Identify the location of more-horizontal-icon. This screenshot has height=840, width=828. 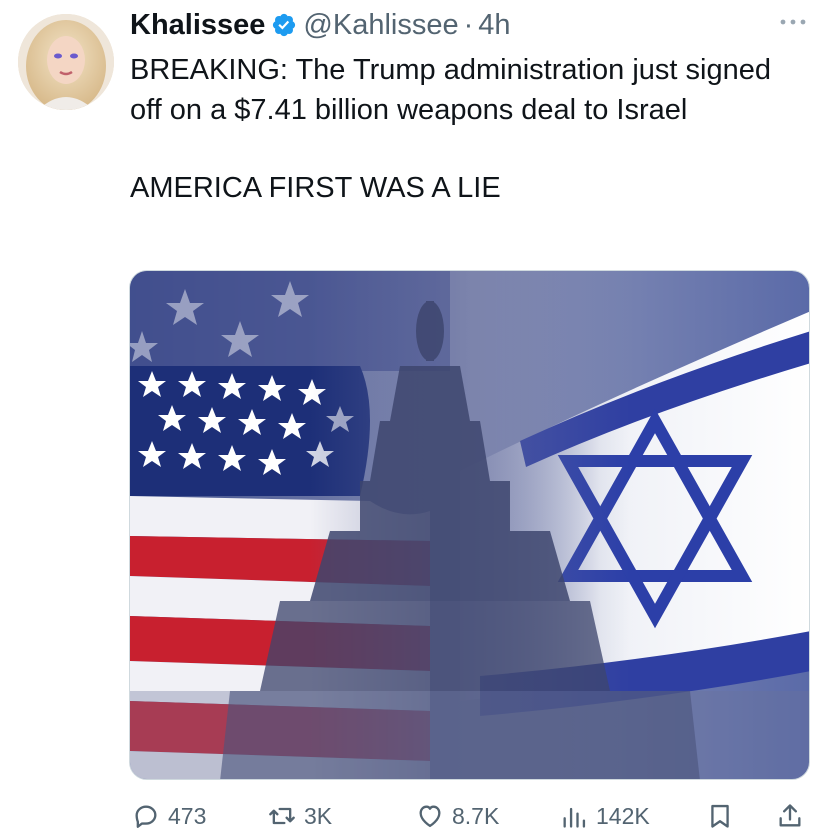
(793, 22).